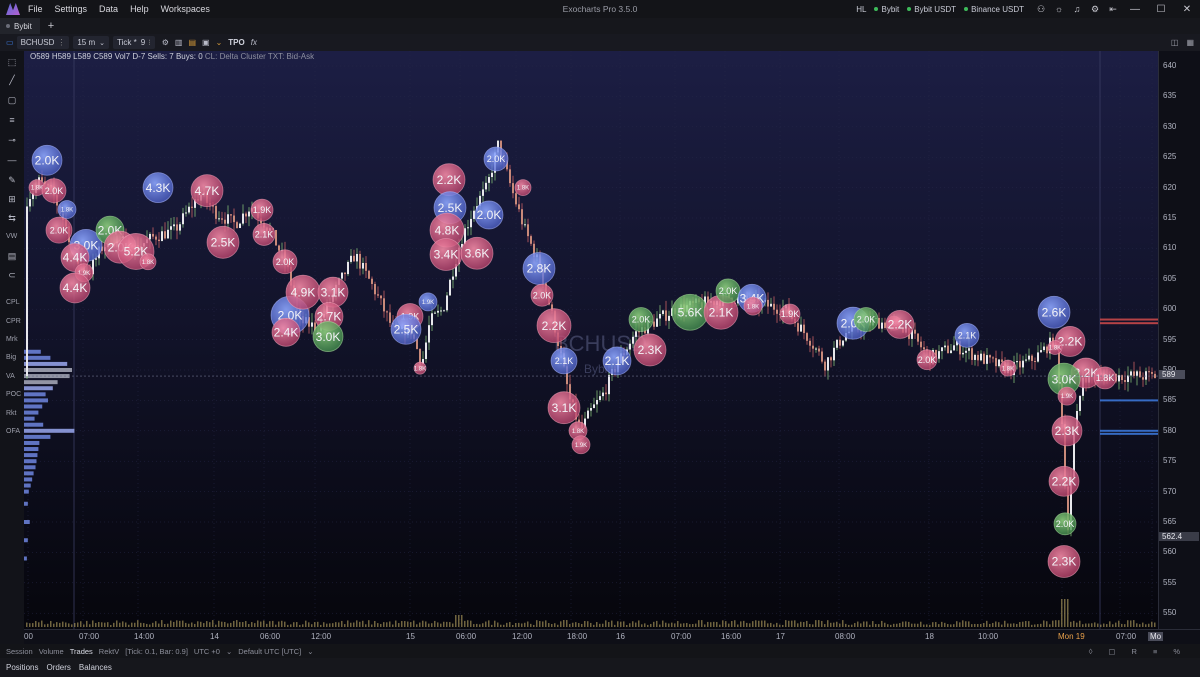 This screenshot has width=1200, height=677. What do you see at coordinates (81, 651) in the screenshot?
I see `tab-trades: Trades` at bounding box center [81, 651].